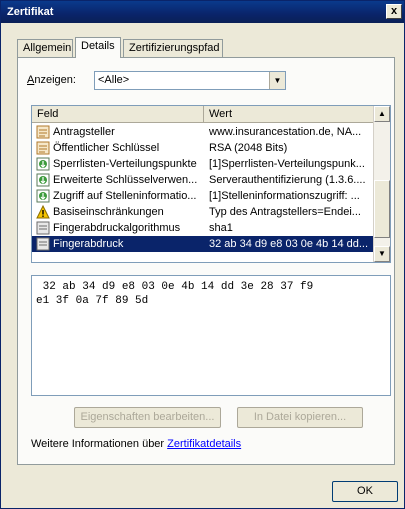 This screenshot has width=405, height=509. What do you see at coordinates (382, 254) in the screenshot?
I see `scroll-down-button: ▼` at bounding box center [382, 254].